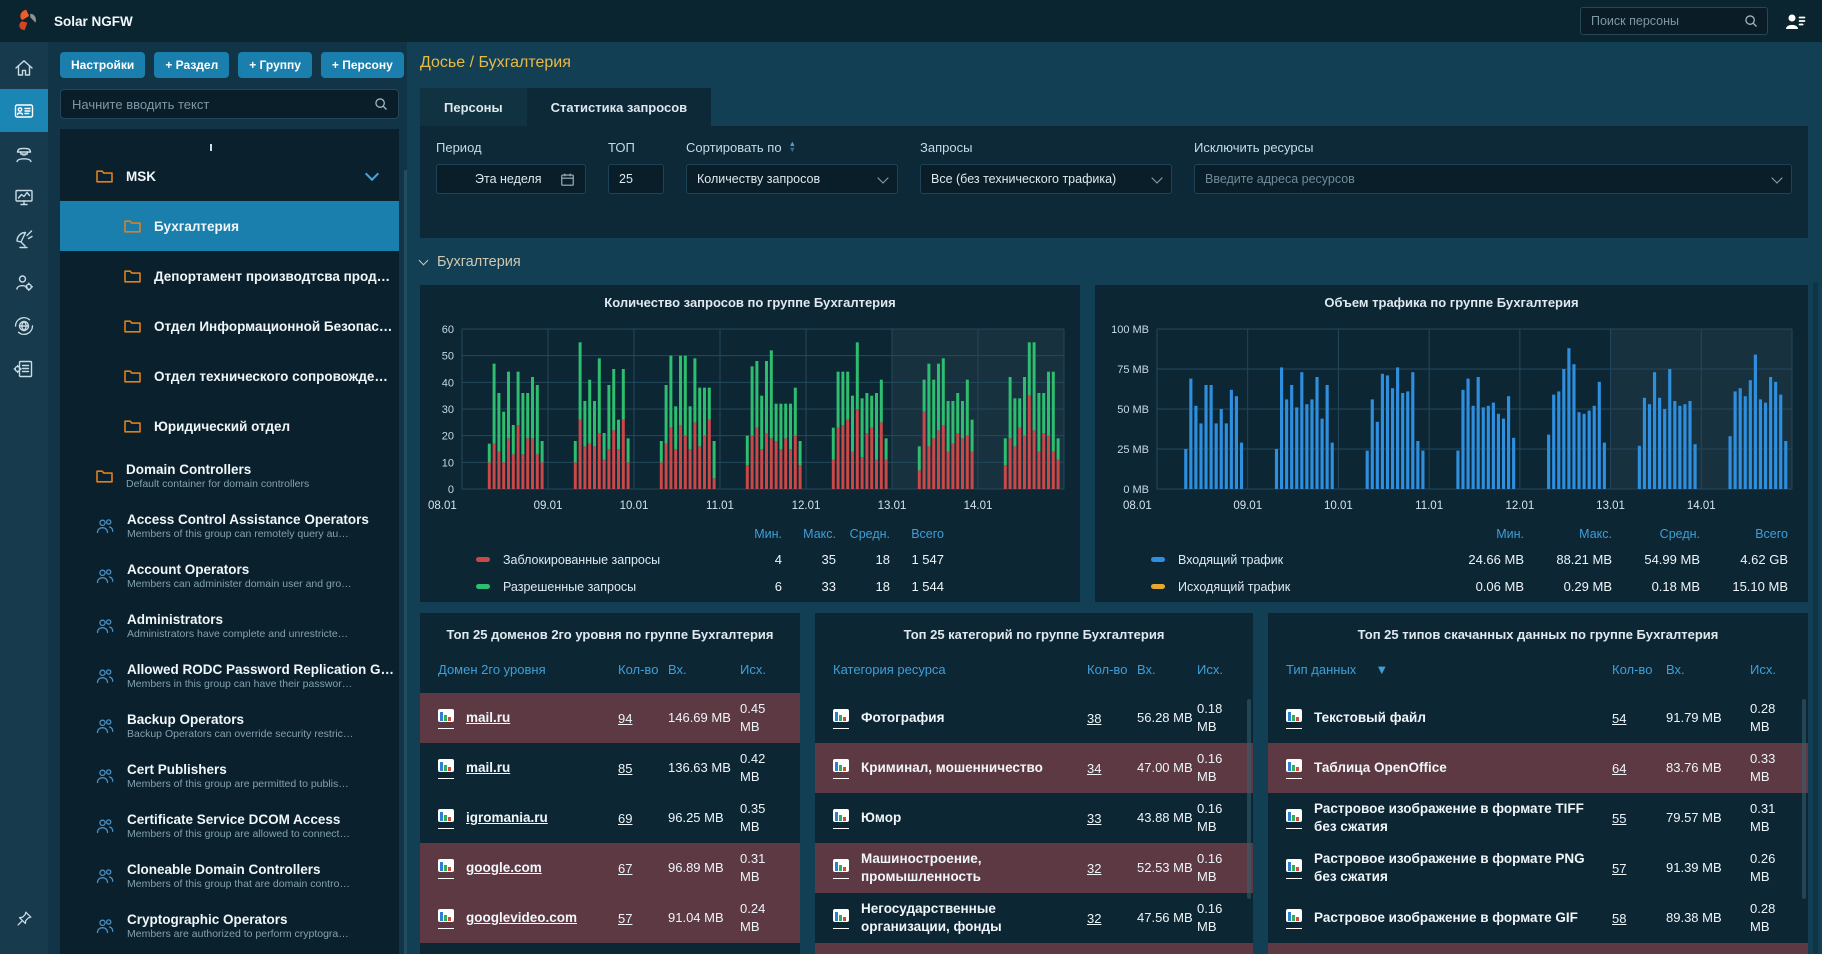 Image resolution: width=1822 pixels, height=954 pixels. What do you see at coordinates (1619, 718) in the screenshot?
I see `request-count-link: 54` at bounding box center [1619, 718].